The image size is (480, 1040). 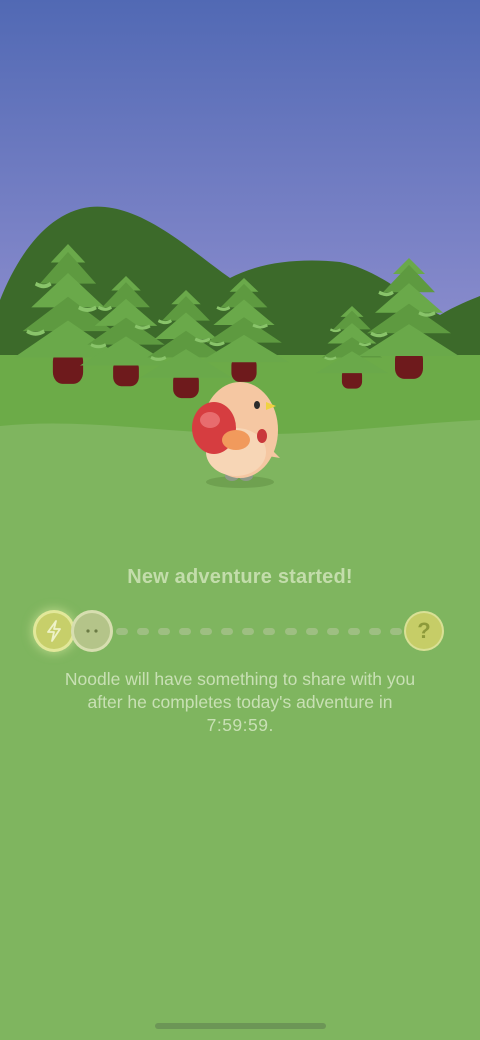 I want to click on companion-node, so click(x=92, y=631).